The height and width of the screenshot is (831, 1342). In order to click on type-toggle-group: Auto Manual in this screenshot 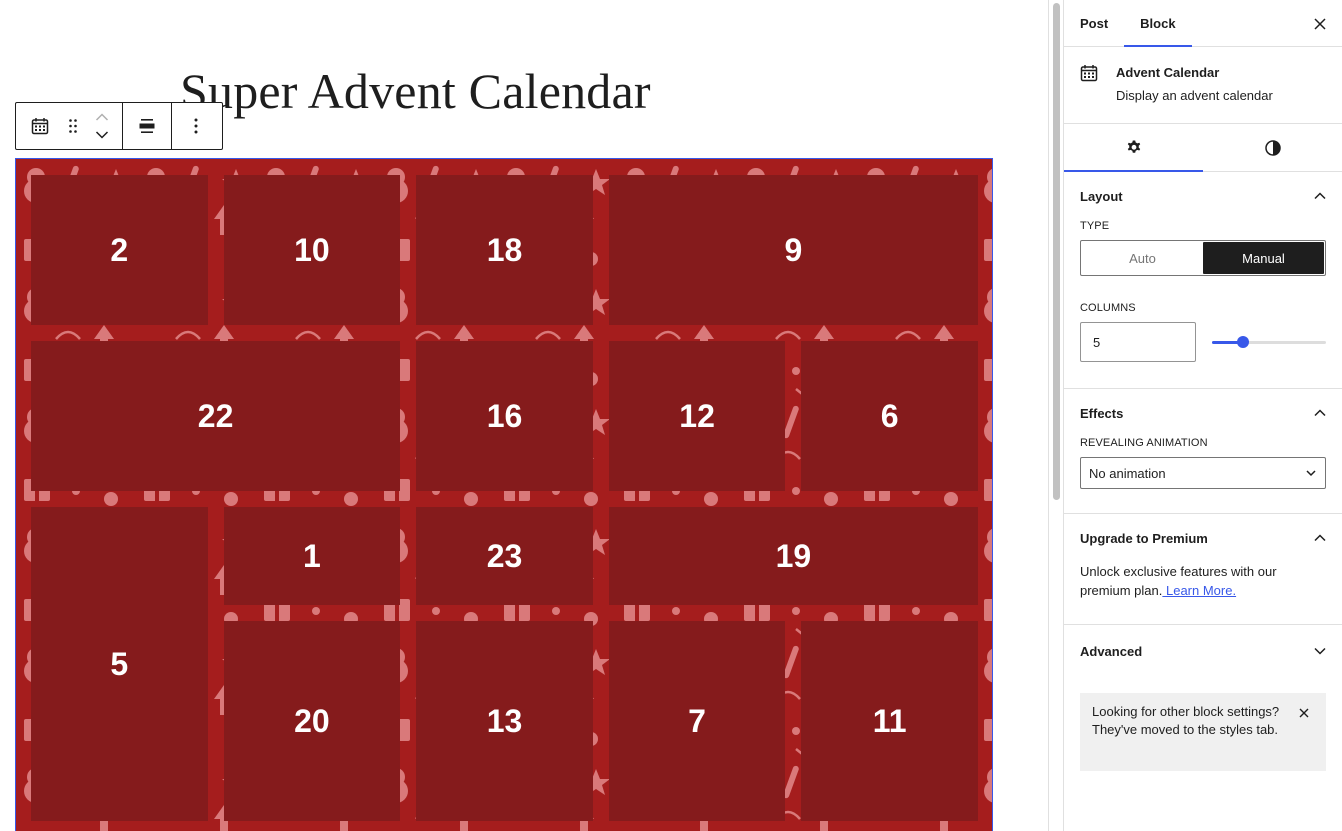, I will do `click(1203, 258)`.